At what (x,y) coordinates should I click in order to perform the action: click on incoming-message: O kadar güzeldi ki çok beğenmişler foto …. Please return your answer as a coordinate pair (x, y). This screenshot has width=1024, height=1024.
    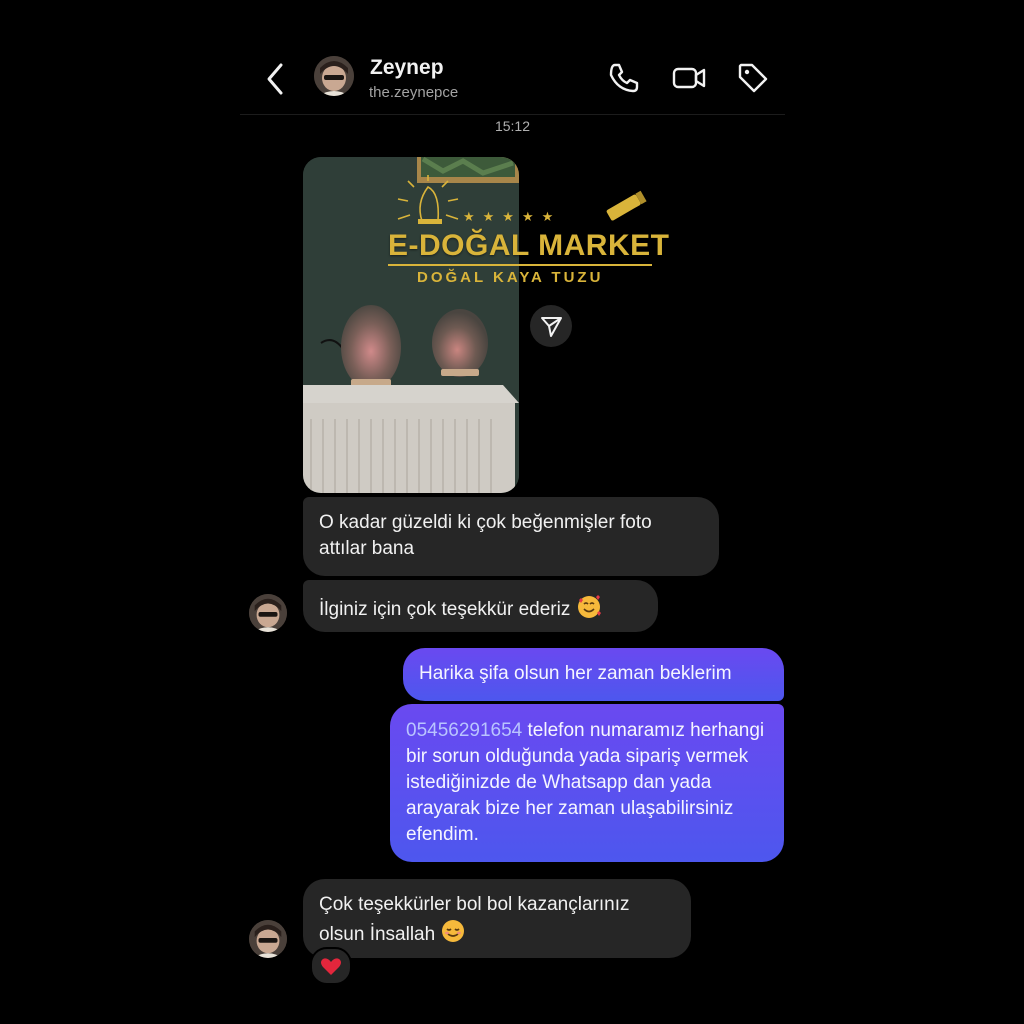
    Looking at the image, I should click on (511, 536).